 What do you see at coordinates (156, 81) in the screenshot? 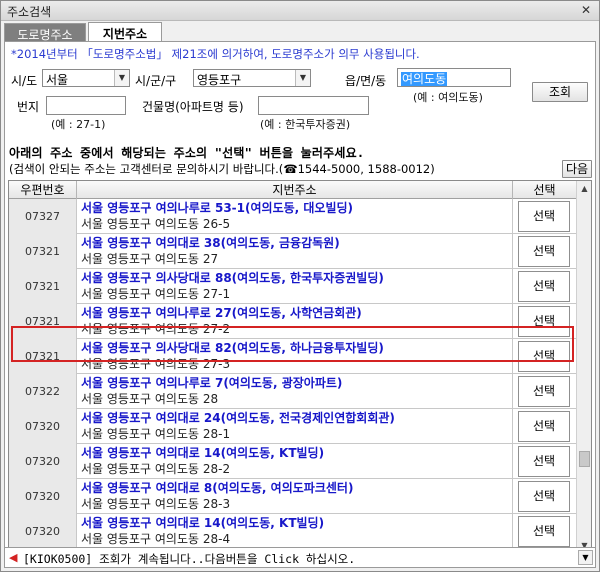
I see `sigungu-label: 시/군/구` at bounding box center [156, 81].